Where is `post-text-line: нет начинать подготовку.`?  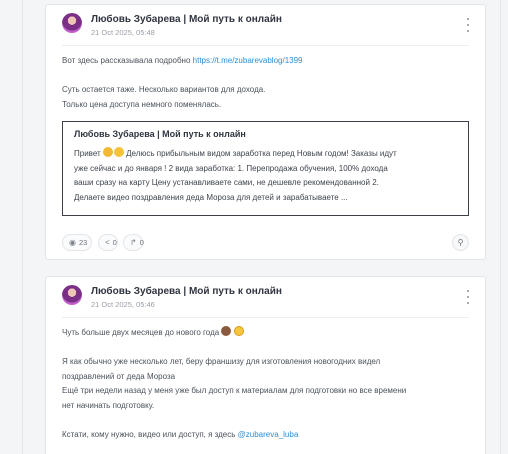
post-text-line: нет начинать подготовку. is located at coordinates (108, 405).